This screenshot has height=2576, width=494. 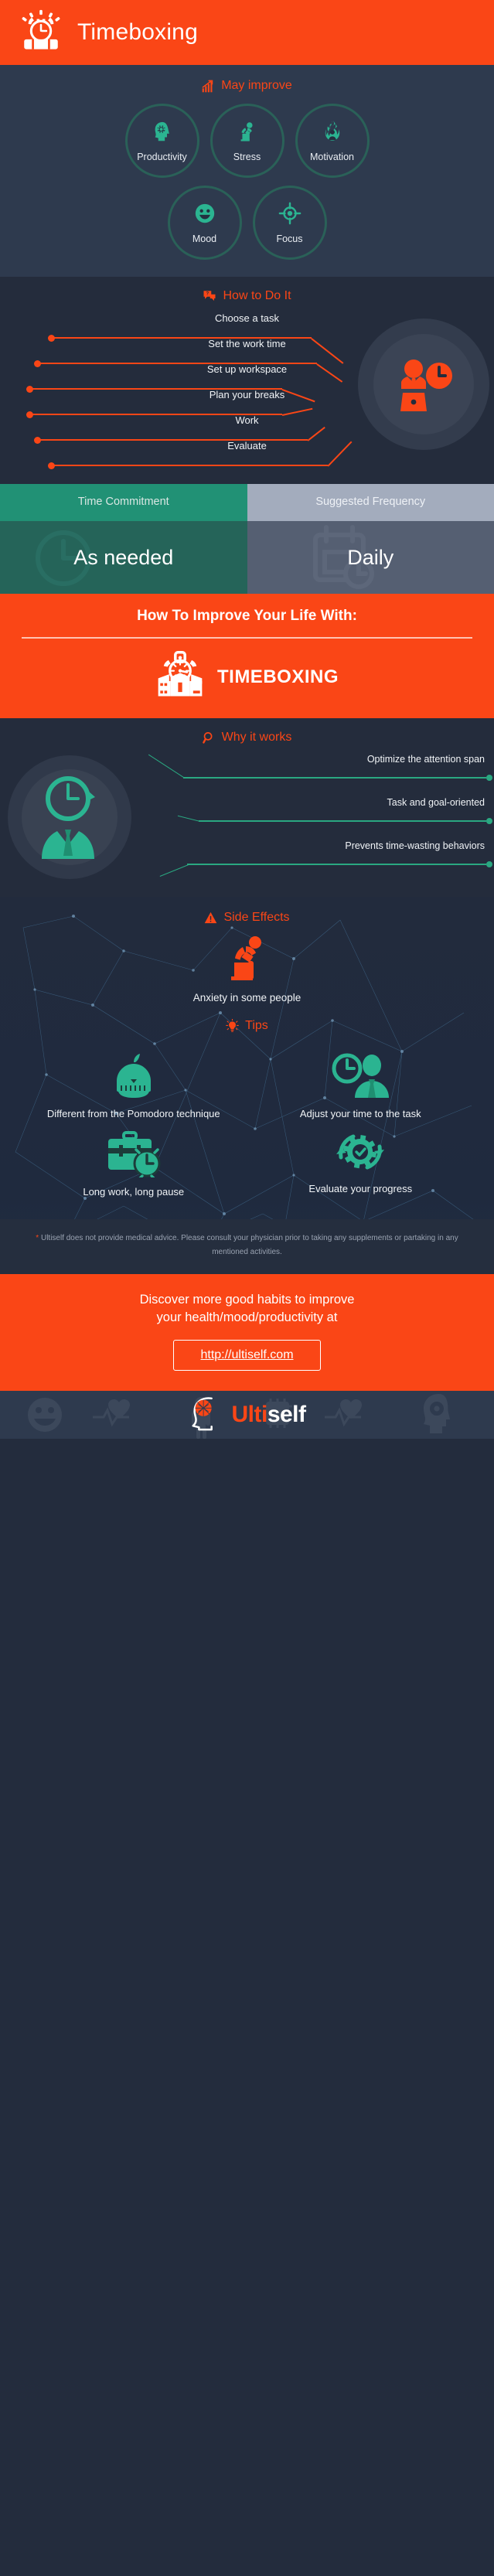 I want to click on side-effect-label: Anxiety in some people, so click(x=247, y=997).